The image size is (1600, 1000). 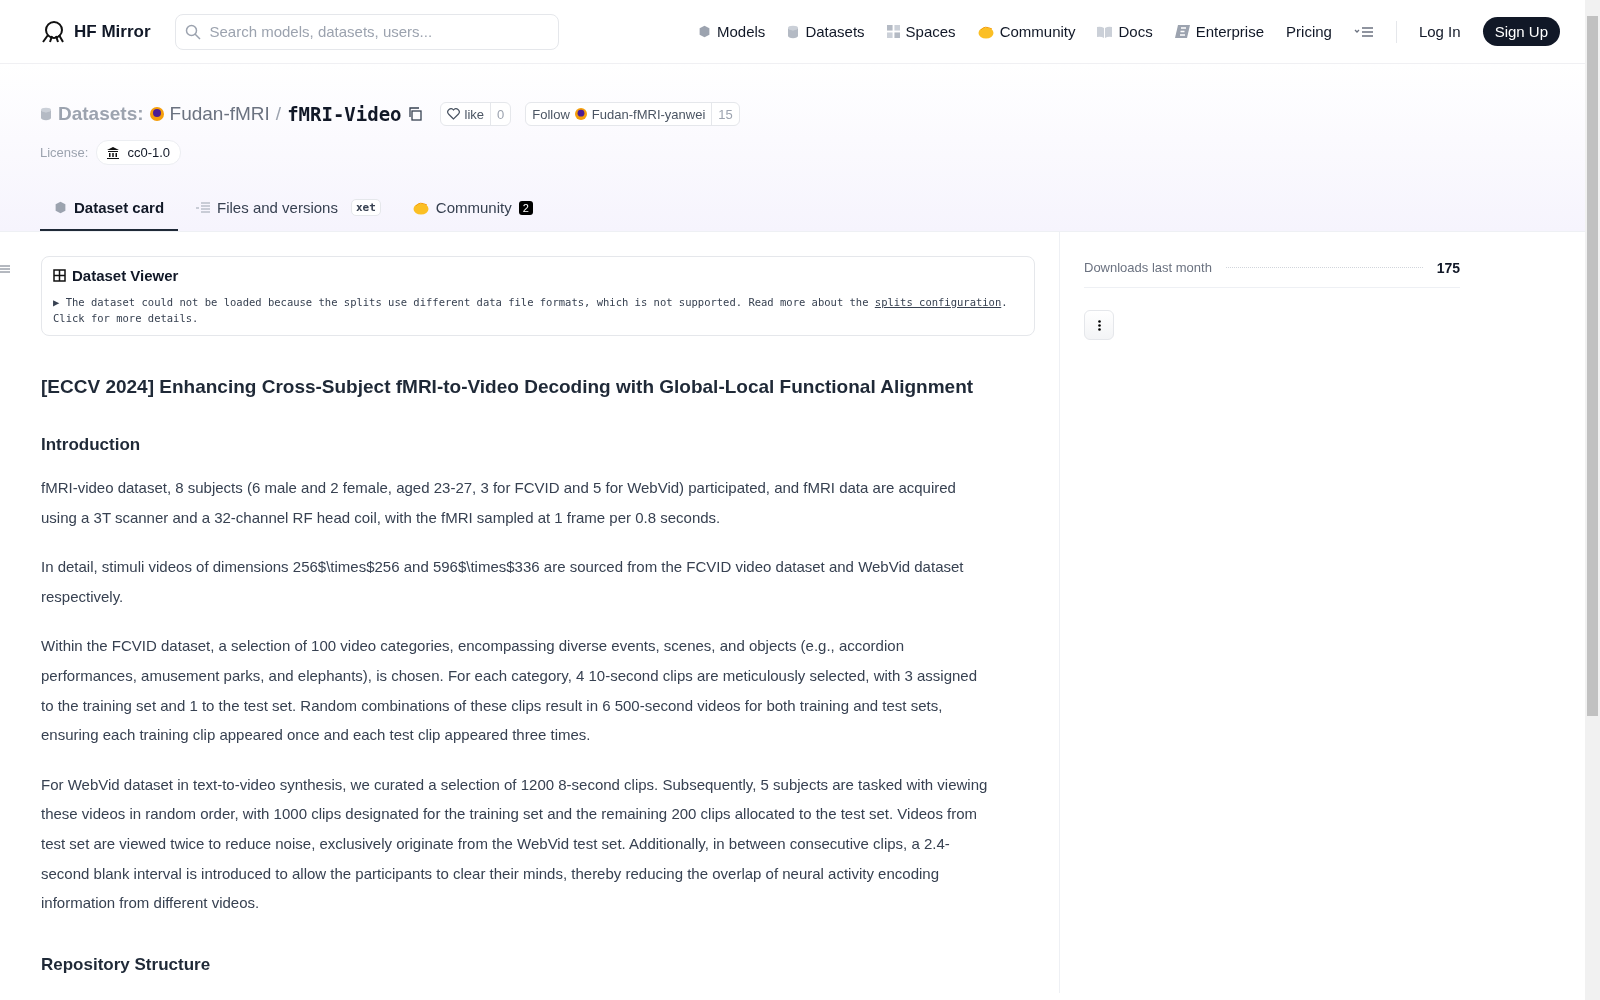 What do you see at coordinates (109, 209) in the screenshot?
I see `tab: Dataset card` at bounding box center [109, 209].